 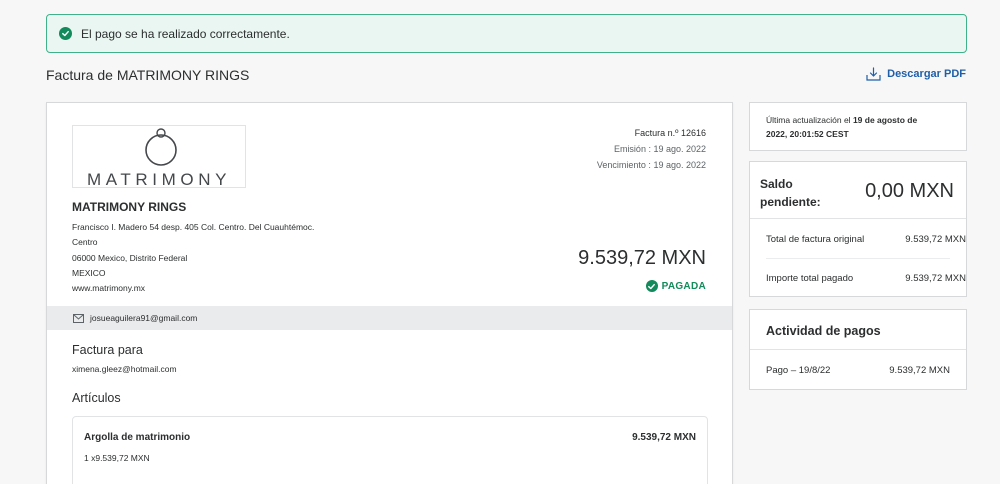 I want to click on balance-row-label: Importe total pagado, so click(x=810, y=278).